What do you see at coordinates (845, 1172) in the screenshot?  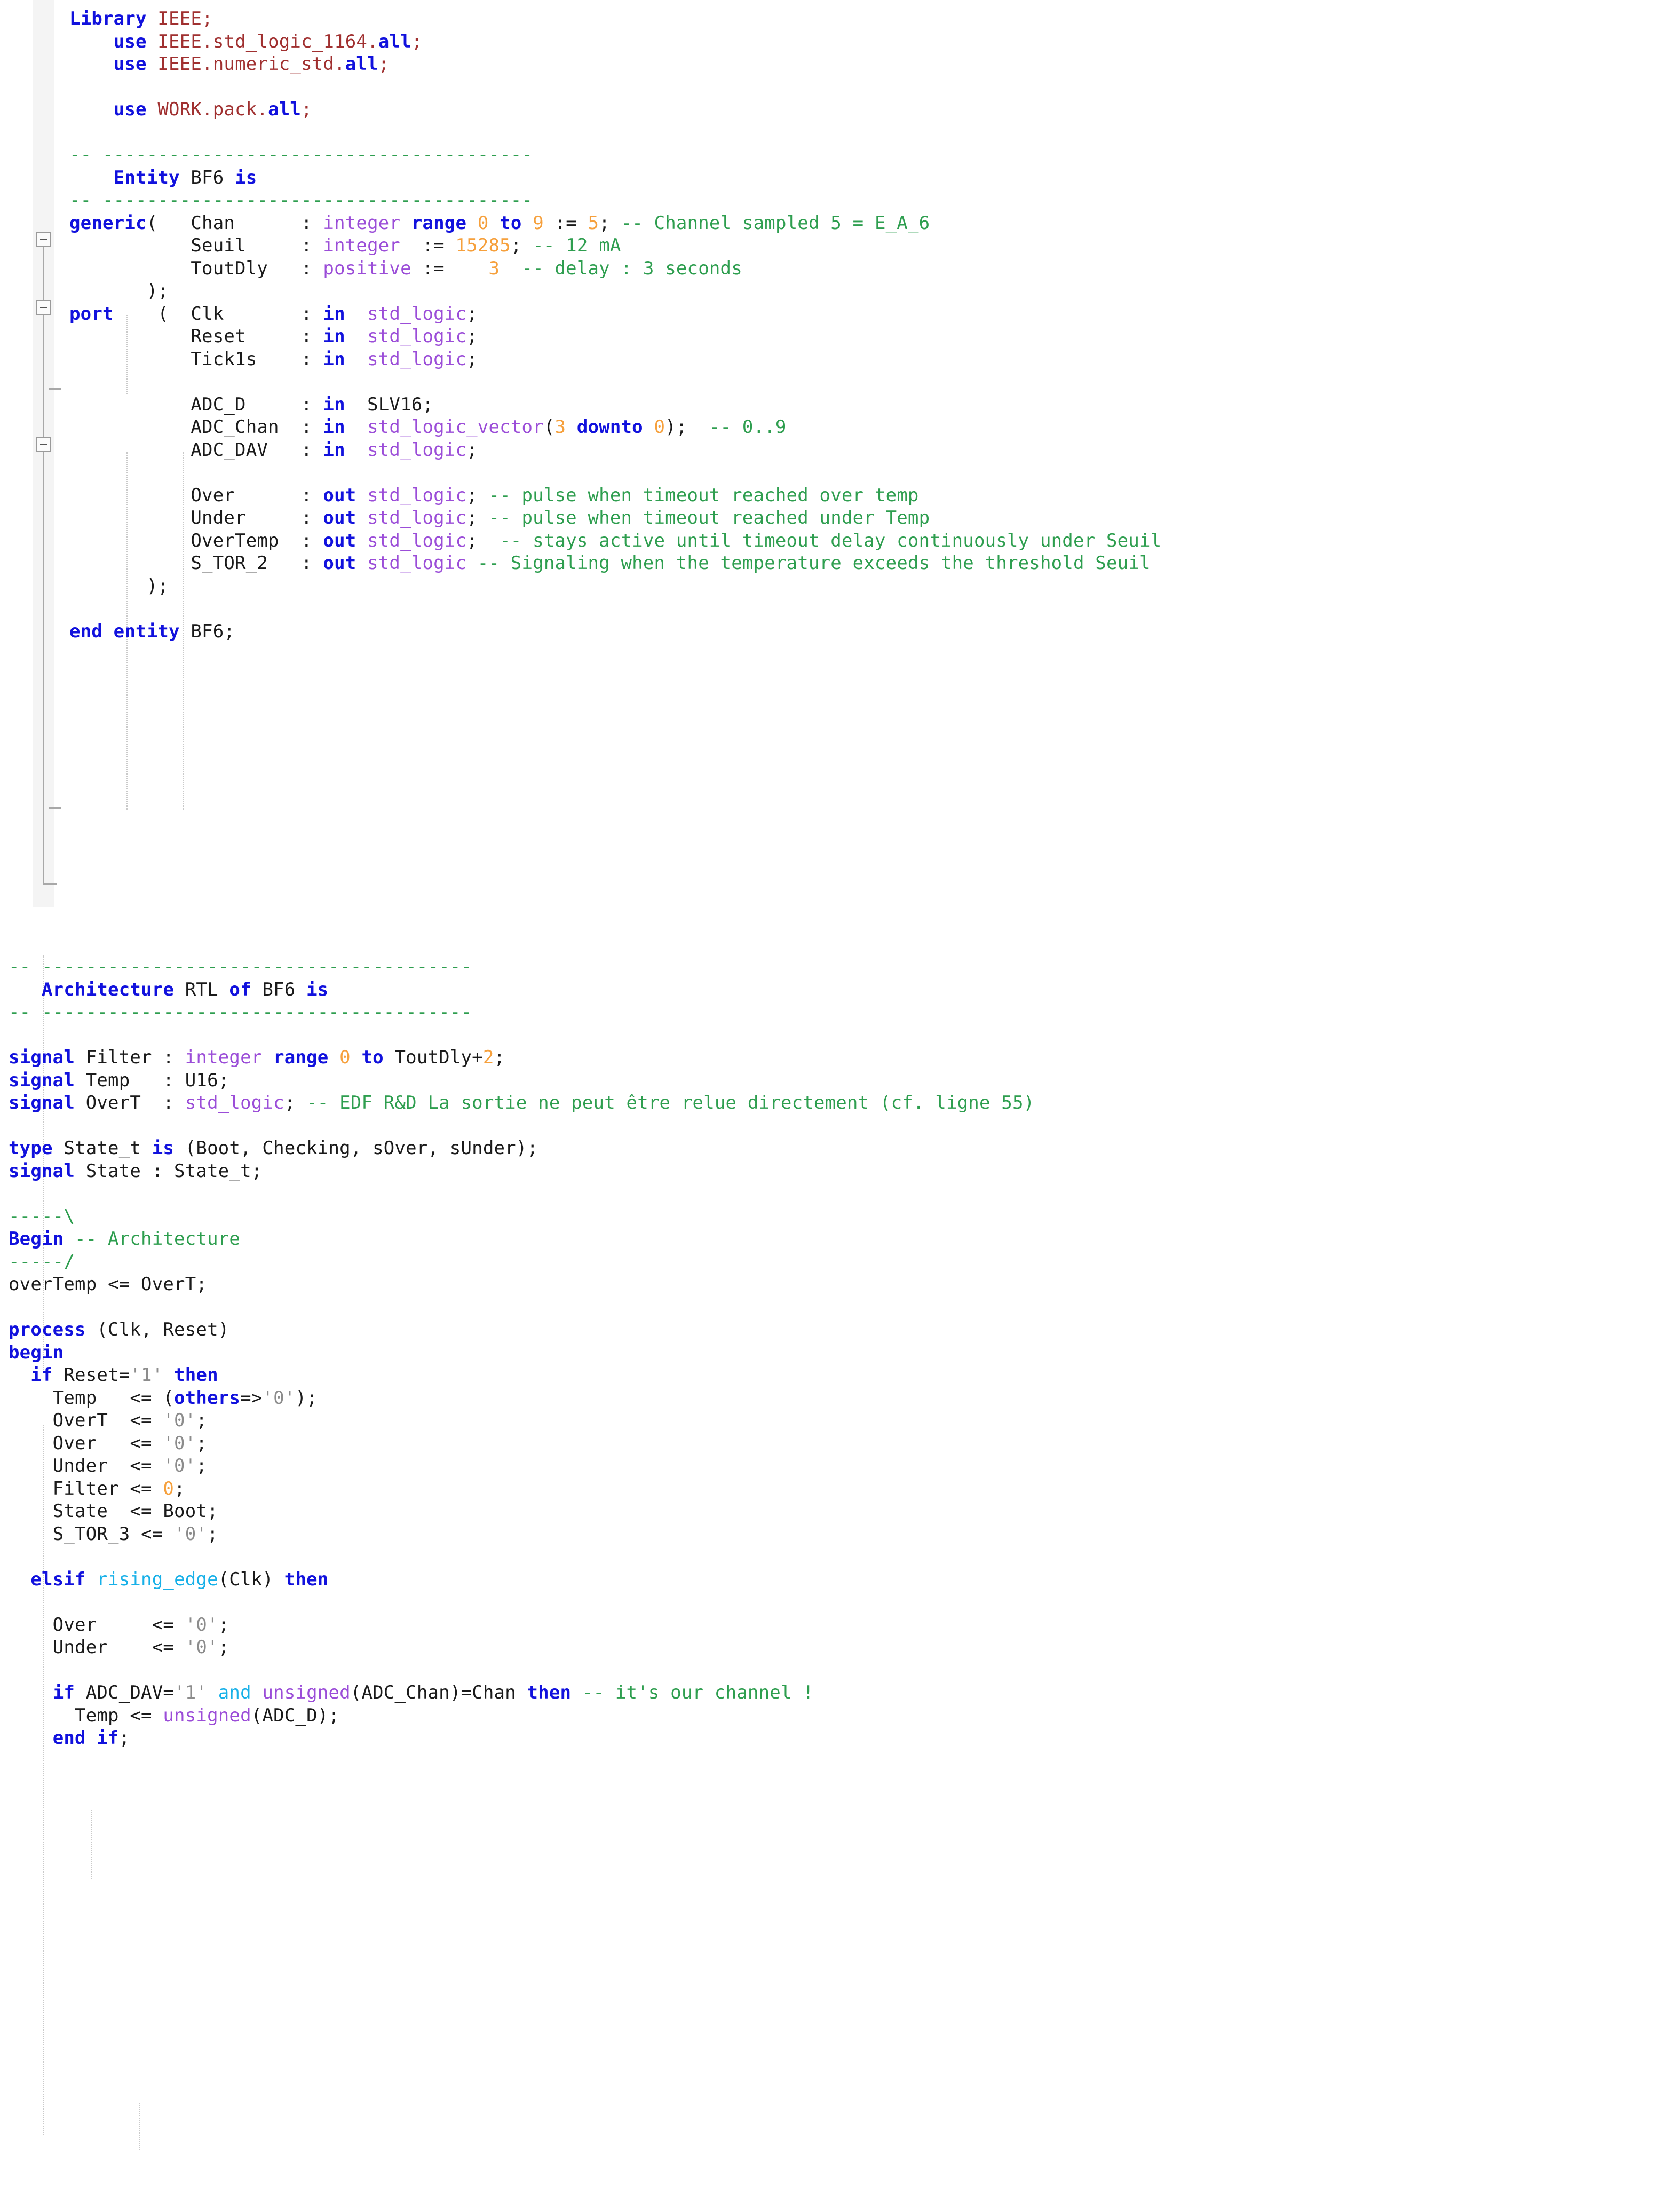 I see `code-line: signal State : State_t;` at bounding box center [845, 1172].